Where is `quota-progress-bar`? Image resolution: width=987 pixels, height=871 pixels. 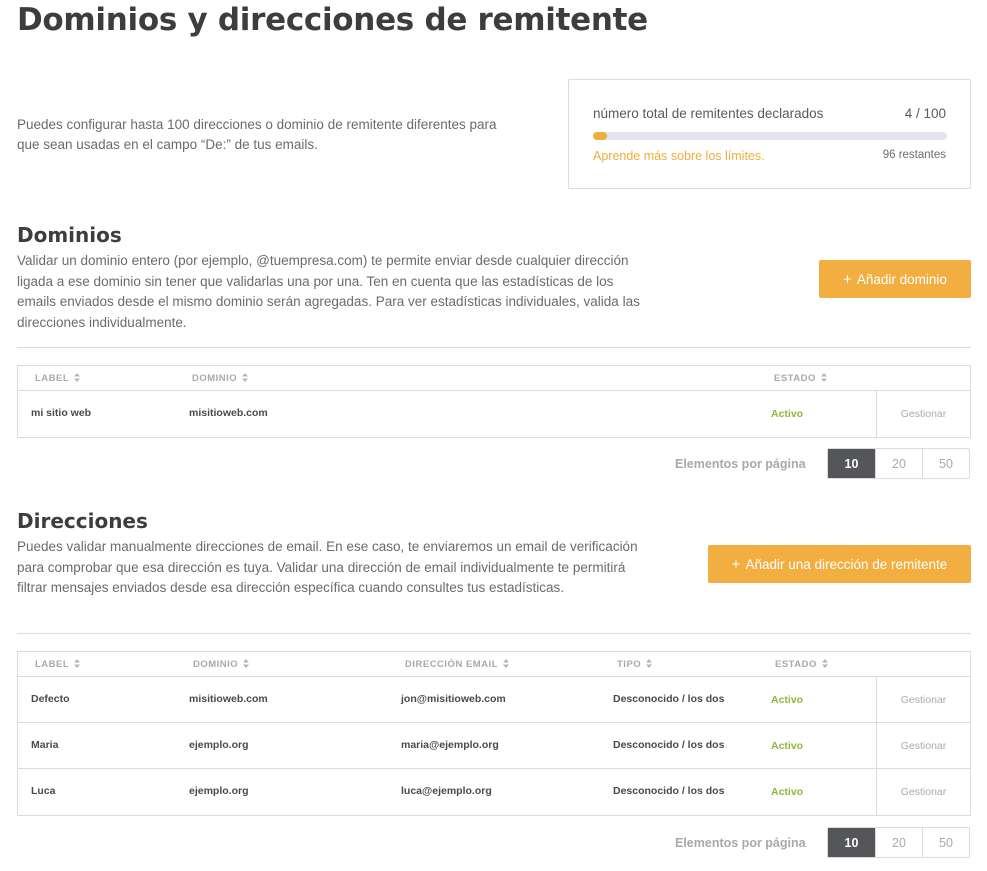 quota-progress-bar is located at coordinates (770, 136).